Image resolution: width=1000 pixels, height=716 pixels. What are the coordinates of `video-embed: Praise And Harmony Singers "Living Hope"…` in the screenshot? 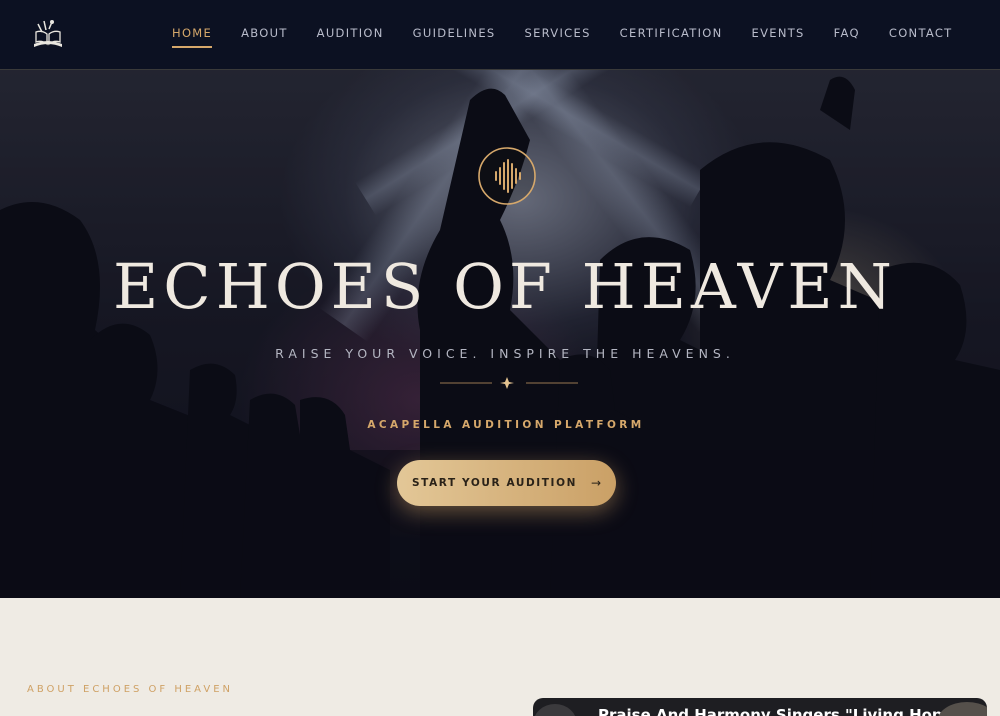 It's located at (760, 707).